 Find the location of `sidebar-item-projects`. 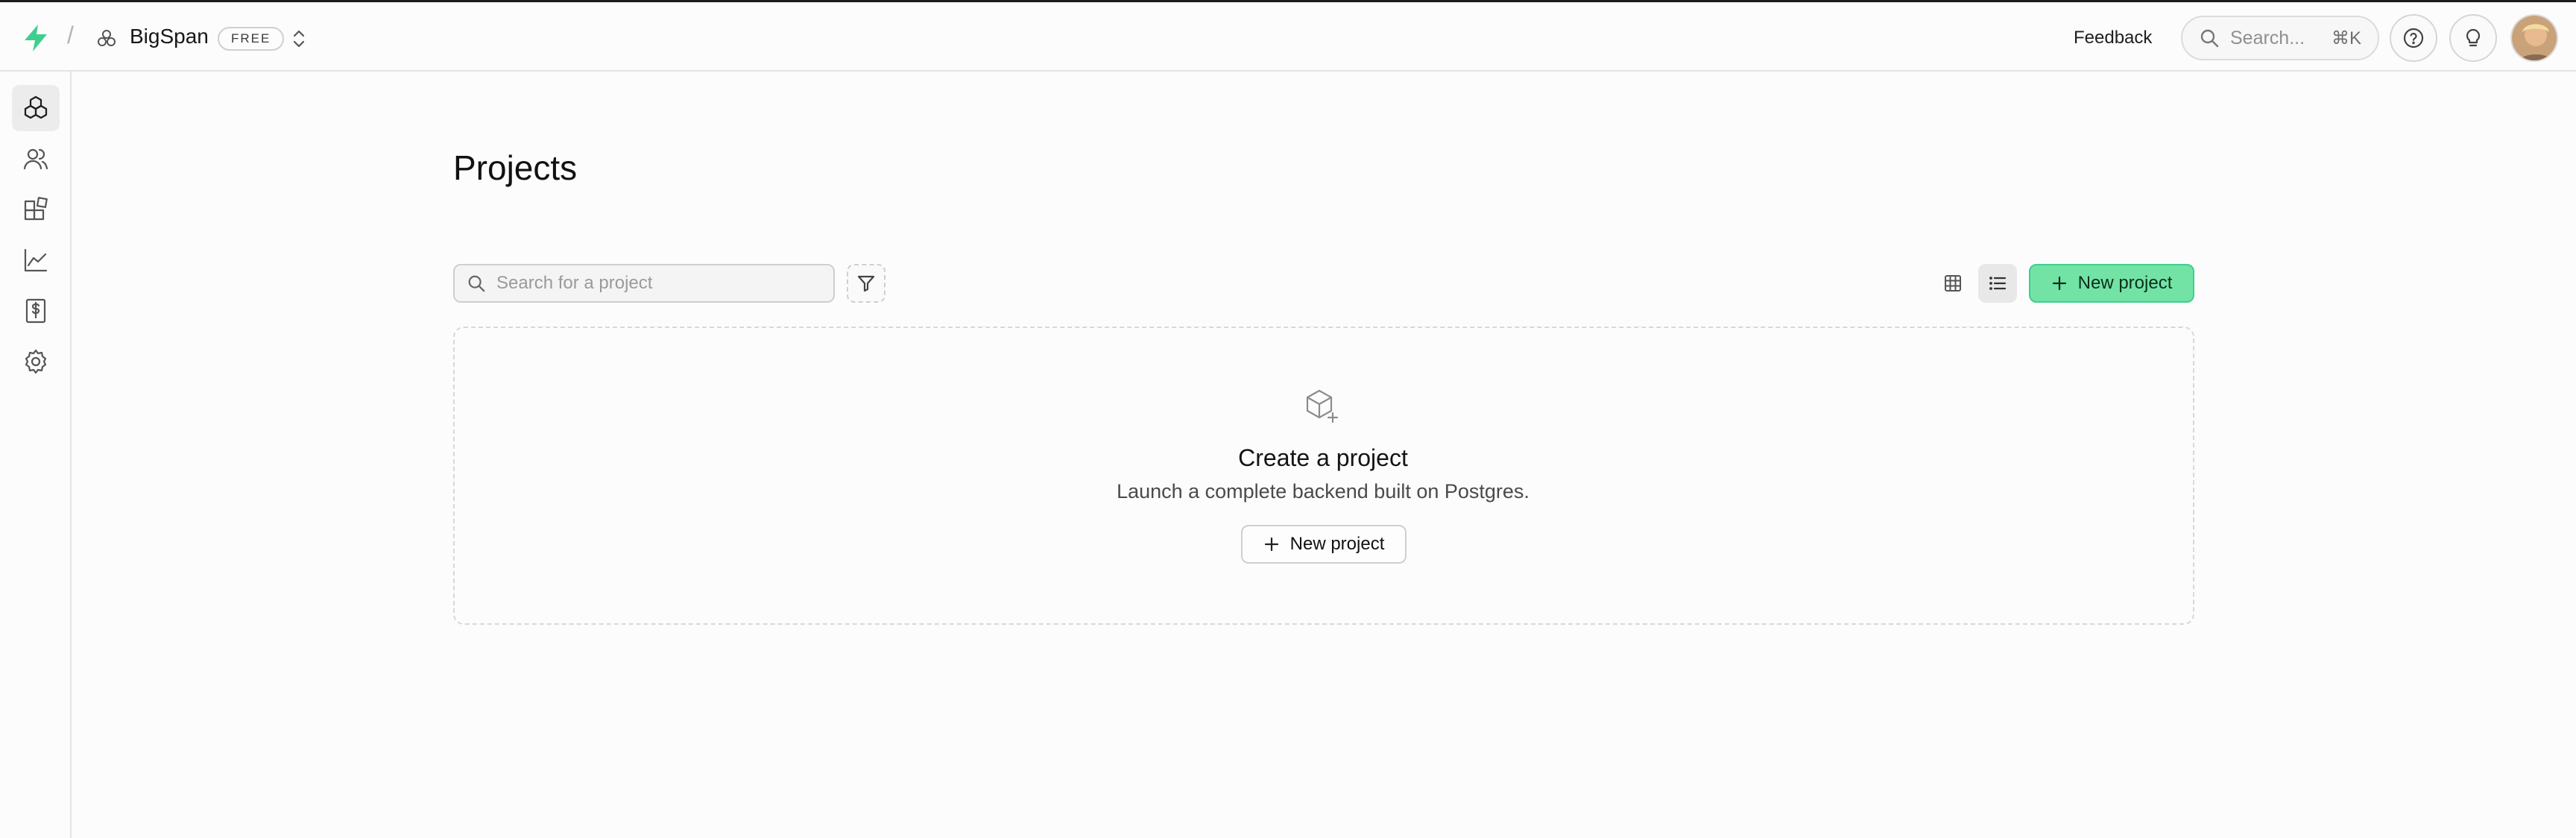

sidebar-item-projects is located at coordinates (36, 108).